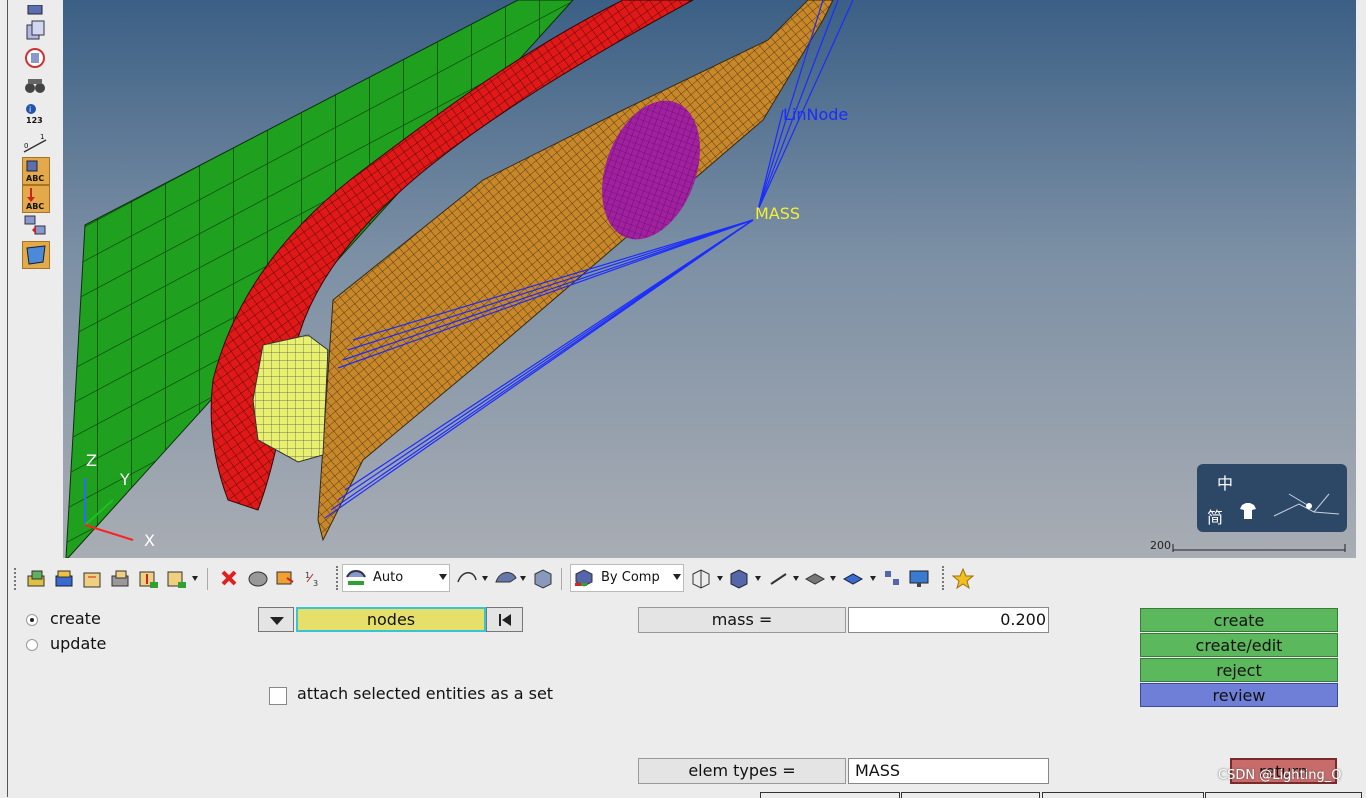 The image size is (1366, 798). I want to click on set-icon, so click(176, 578).